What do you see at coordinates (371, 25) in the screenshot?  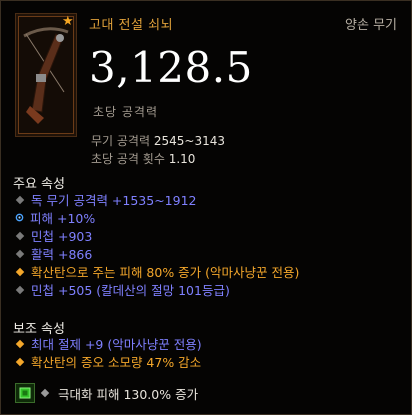 I see `item-type: 양손 무기` at bounding box center [371, 25].